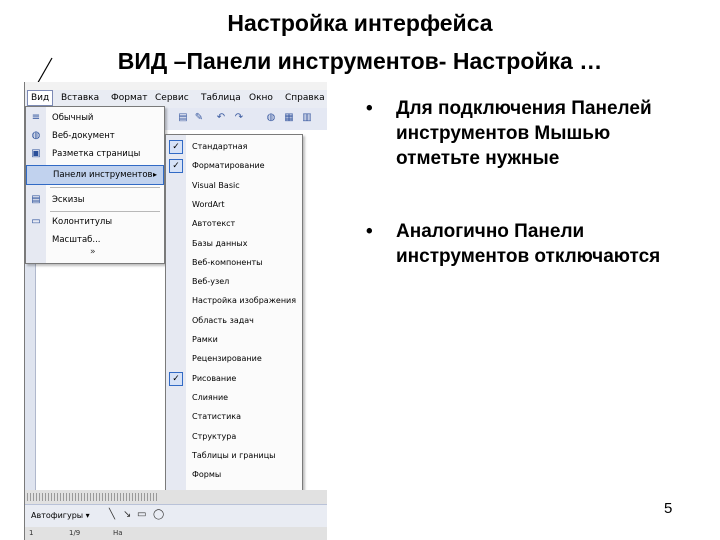 Image resolution: width=720 pixels, height=540 pixels. What do you see at coordinates (112, 514) in the screenshot?
I see `line-tool-icon: ╲` at bounding box center [112, 514].